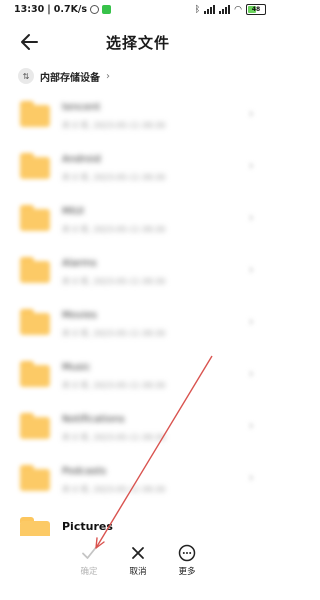 This screenshot has height=600, width=320. What do you see at coordinates (187, 553) in the screenshot?
I see `more-icon` at bounding box center [187, 553].